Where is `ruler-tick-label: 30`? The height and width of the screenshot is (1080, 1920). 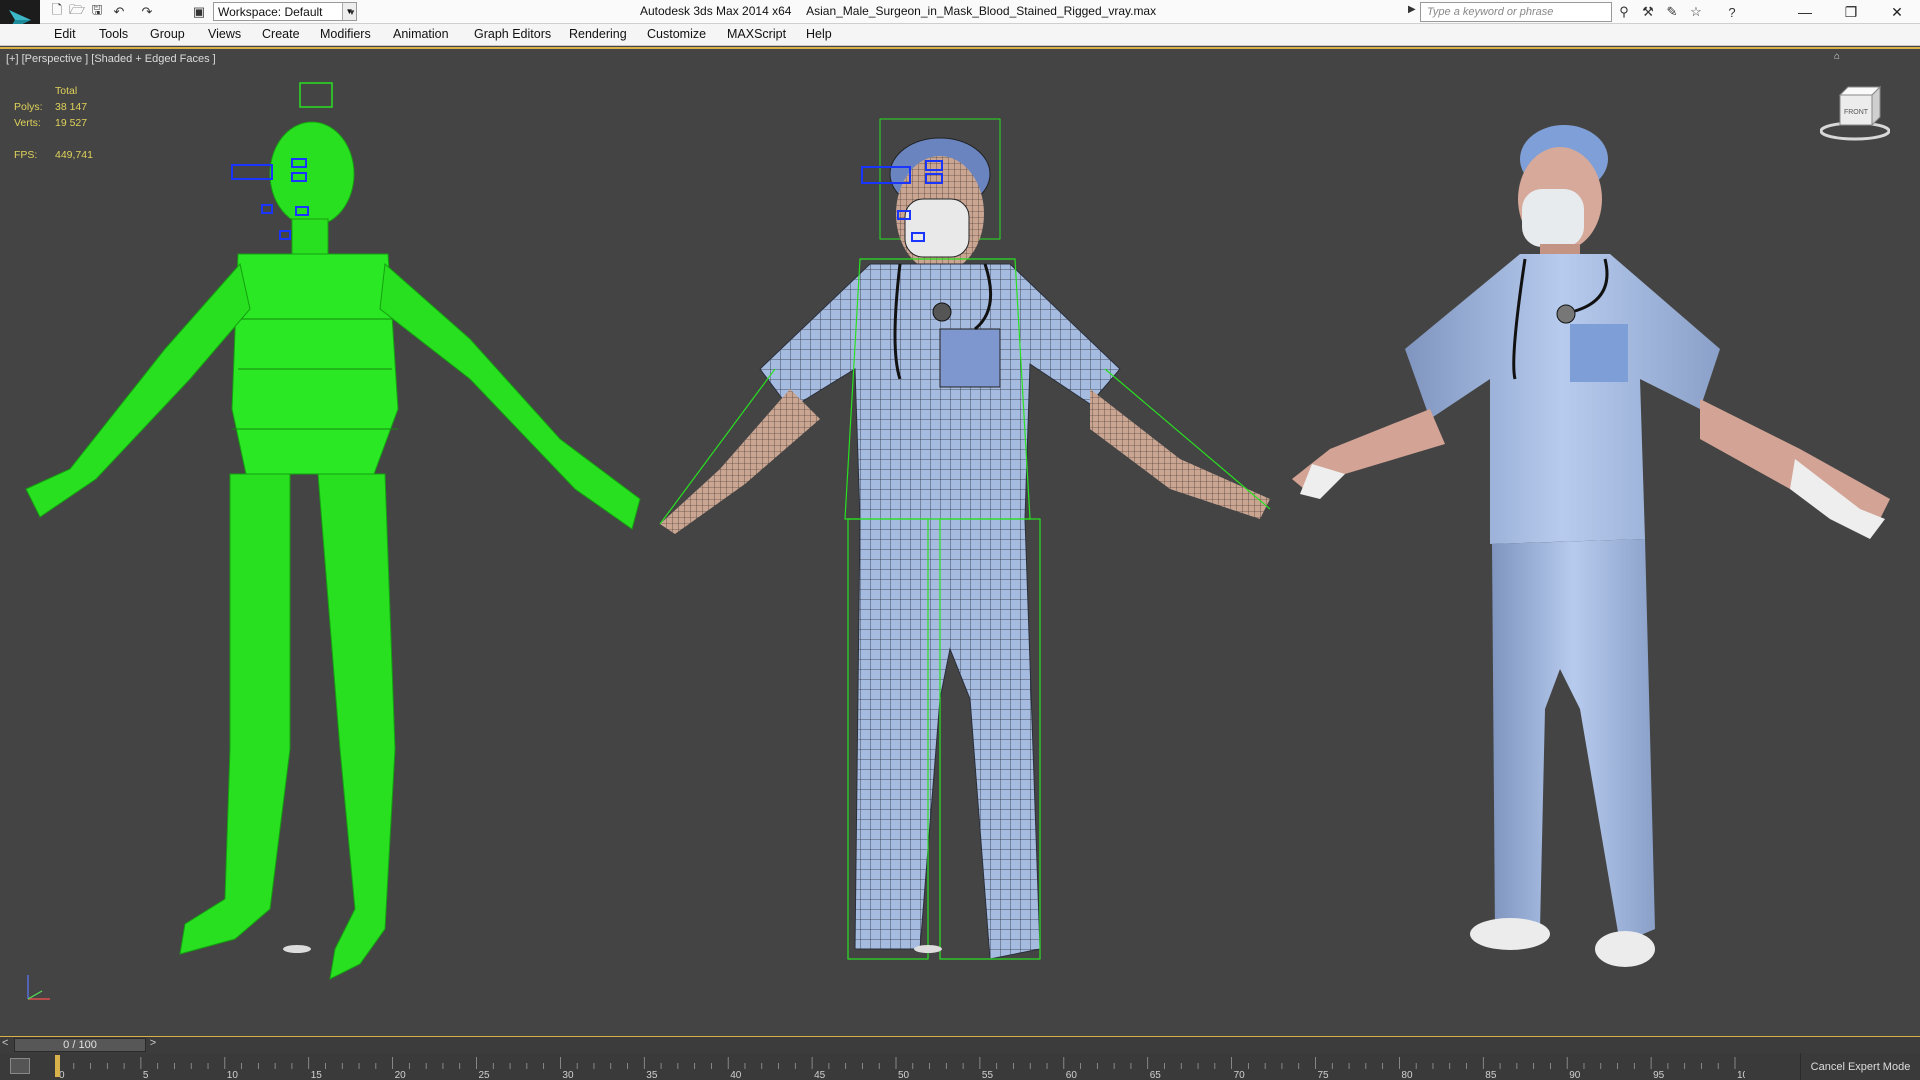
ruler-tick-label: 30 is located at coordinates (568, 1075).